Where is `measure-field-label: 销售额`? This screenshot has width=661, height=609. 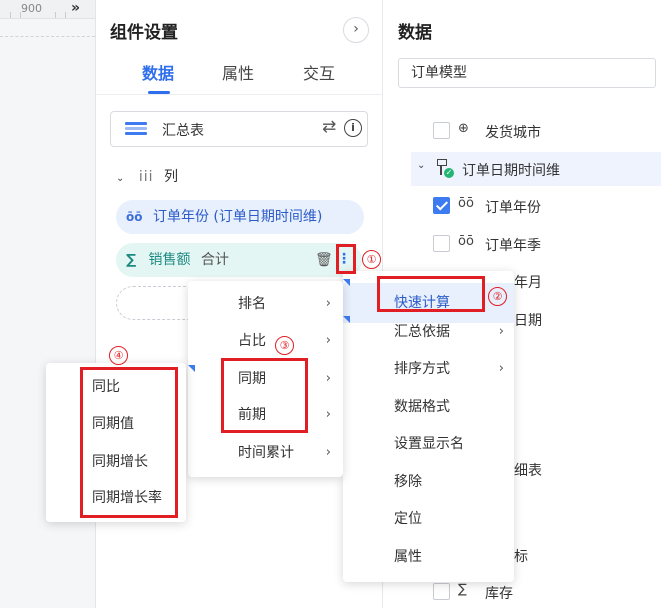
measure-field-label: 销售额 is located at coordinates (169, 260).